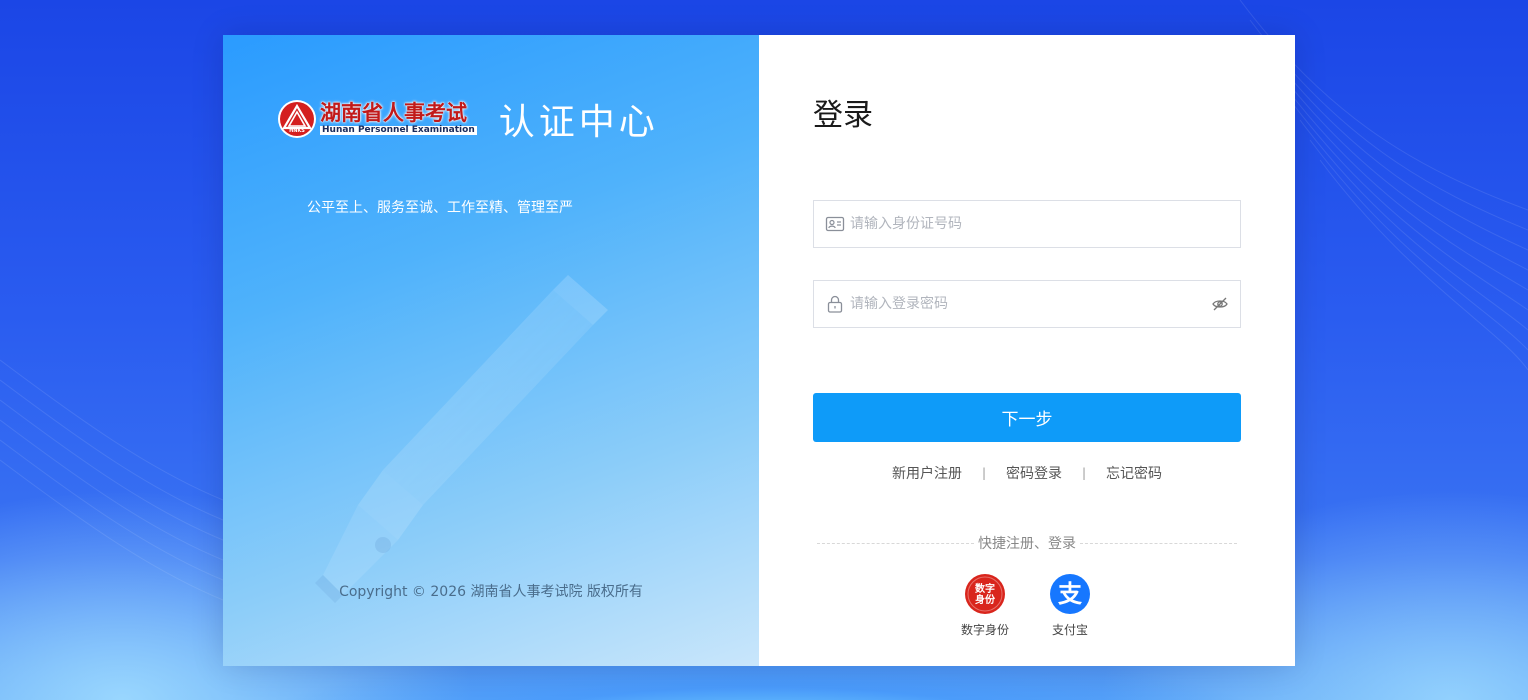 This screenshot has width=1528, height=700. I want to click on quick-login-label: 快捷注册、登录, so click(1027, 544).